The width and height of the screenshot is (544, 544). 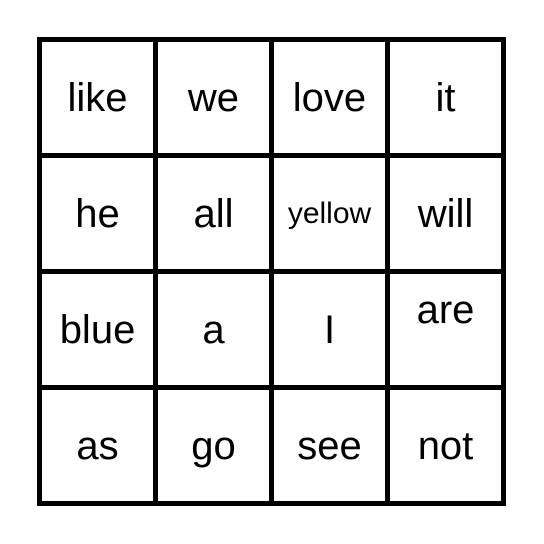 I want to click on bingo-cell: will, so click(x=445, y=213).